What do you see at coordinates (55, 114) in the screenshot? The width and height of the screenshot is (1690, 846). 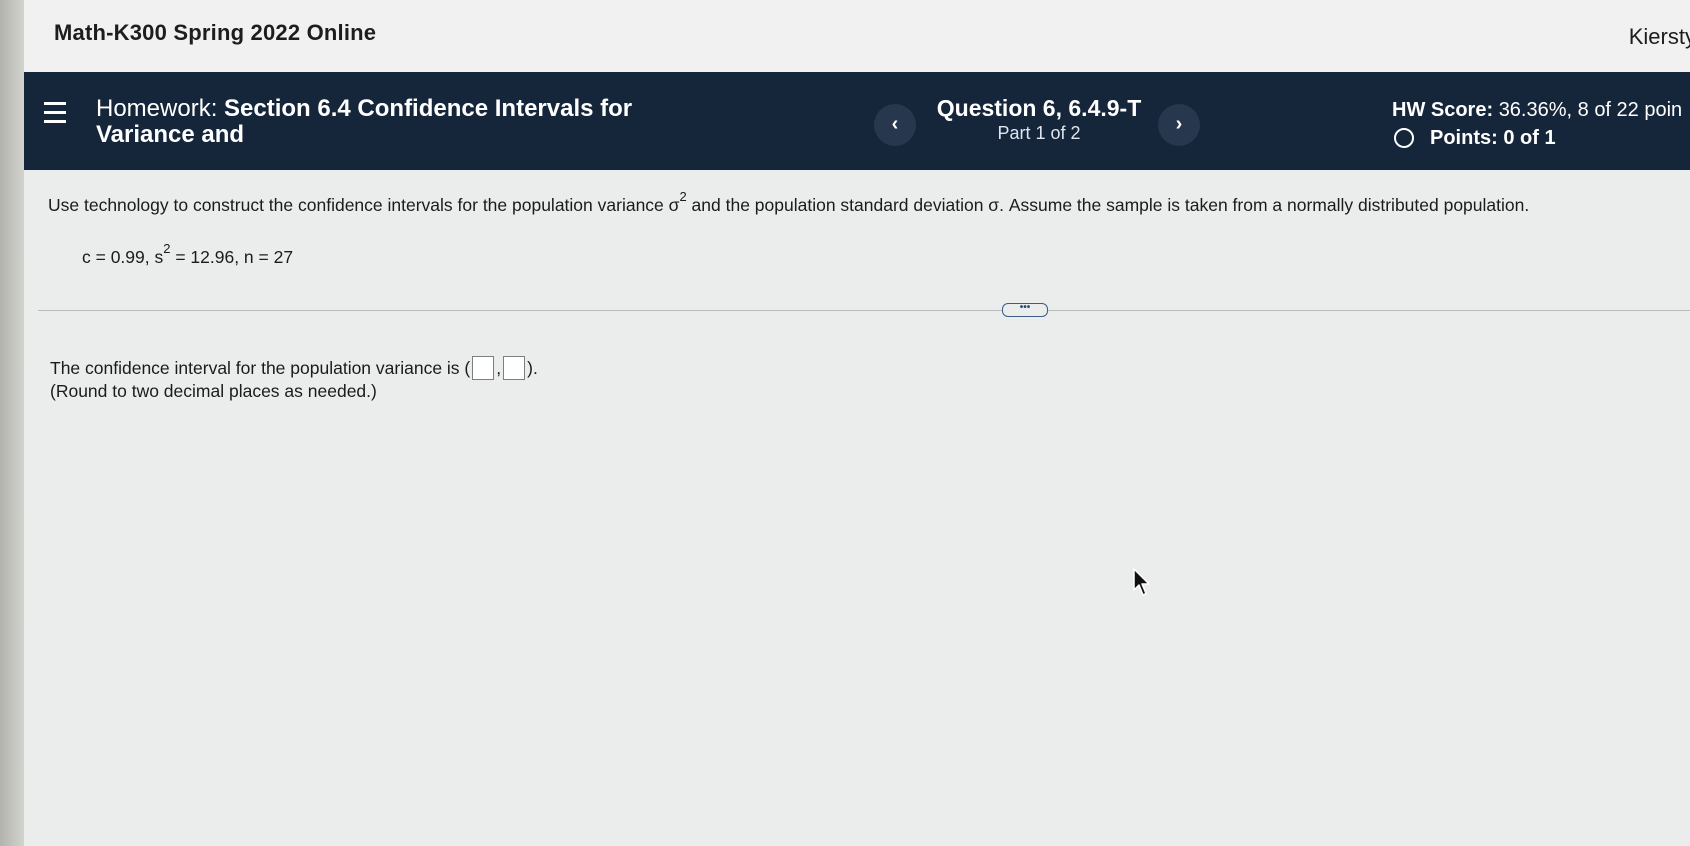 I see `hamburger-menu-icon` at bounding box center [55, 114].